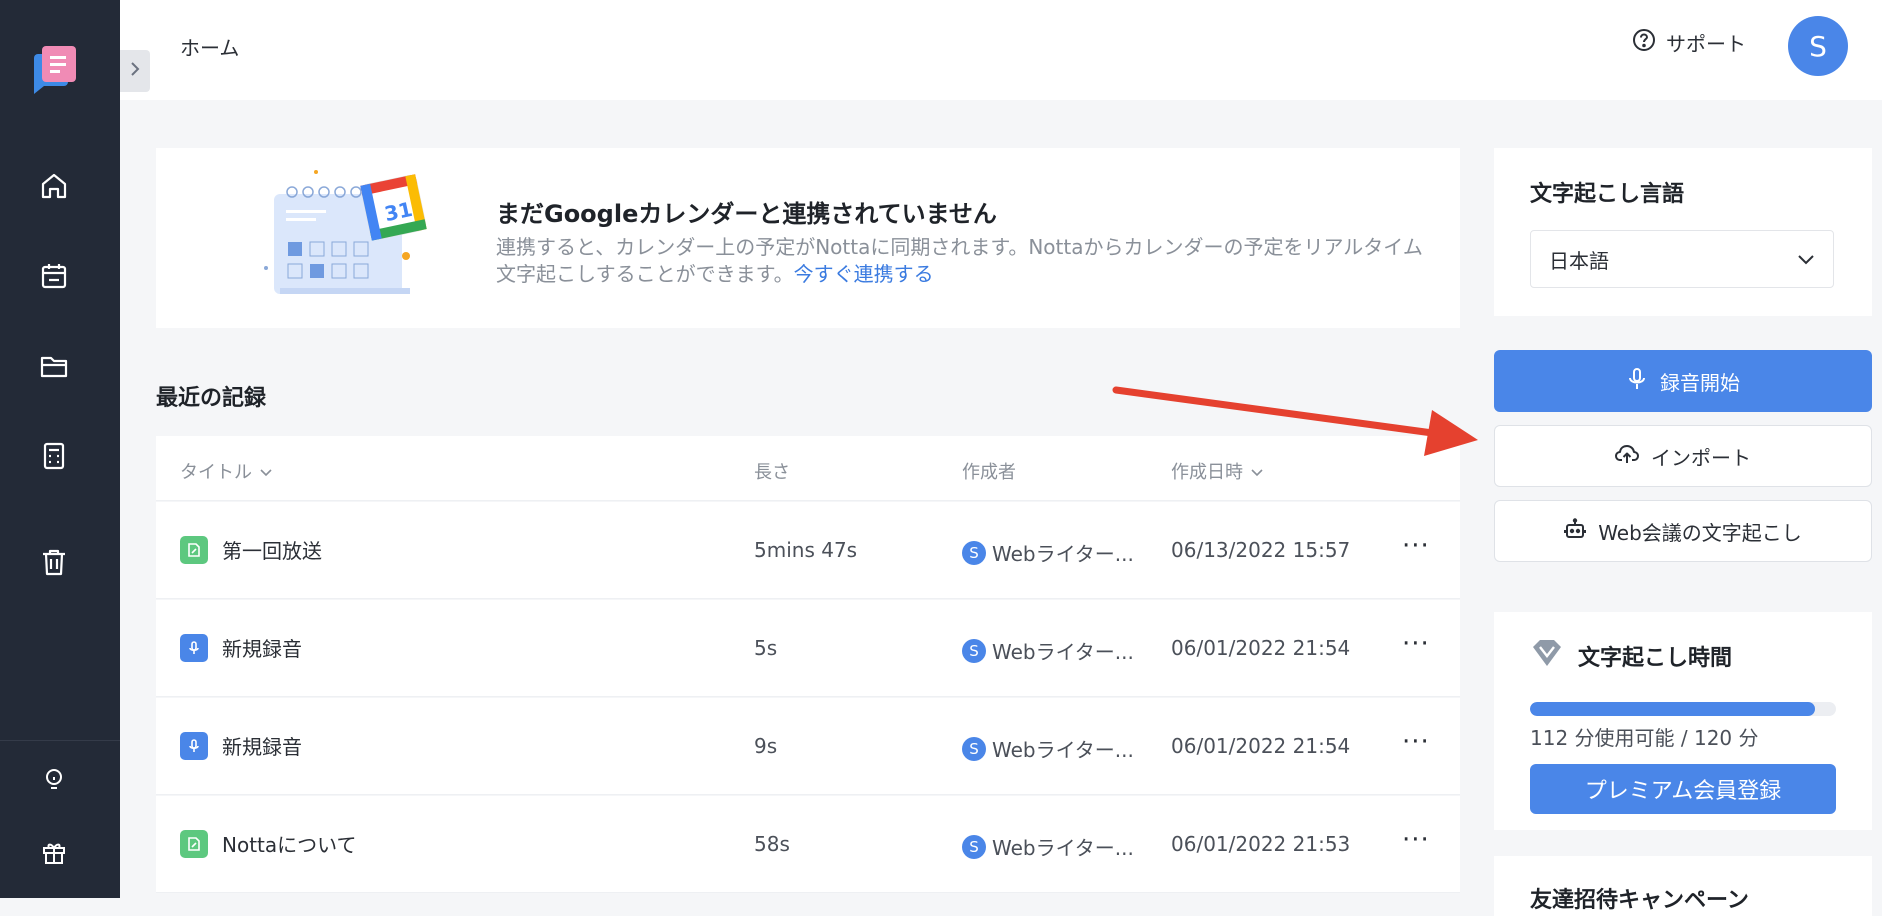 This screenshot has width=1882, height=916. Describe the element at coordinates (54, 186) in the screenshot. I see `home-icon` at that location.